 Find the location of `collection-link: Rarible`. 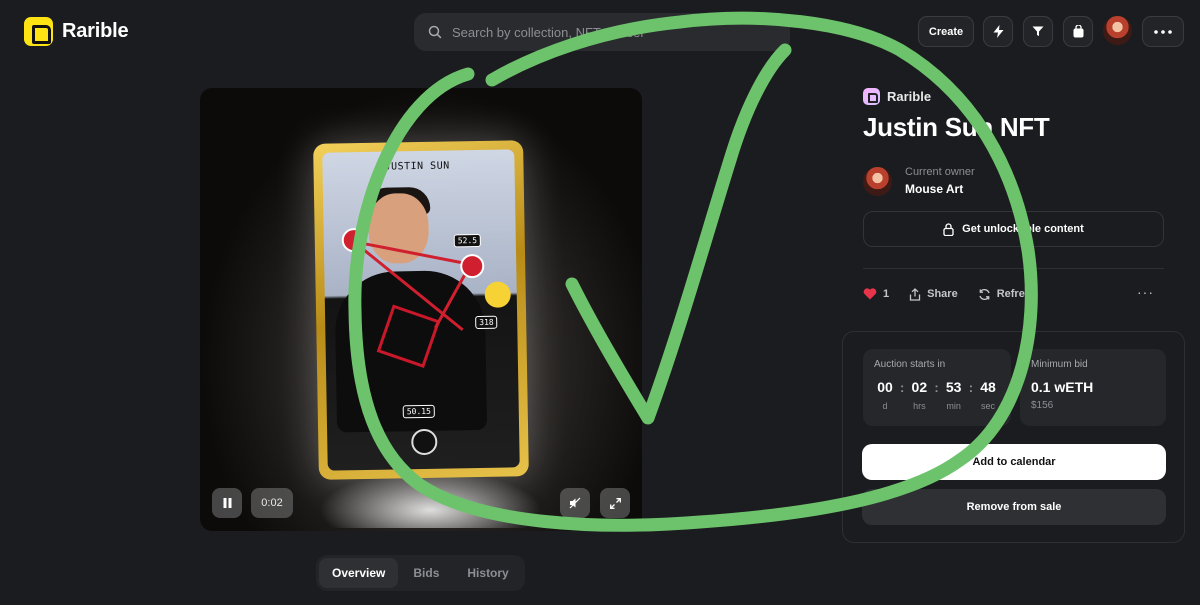

collection-link: Rarible is located at coordinates (897, 96).